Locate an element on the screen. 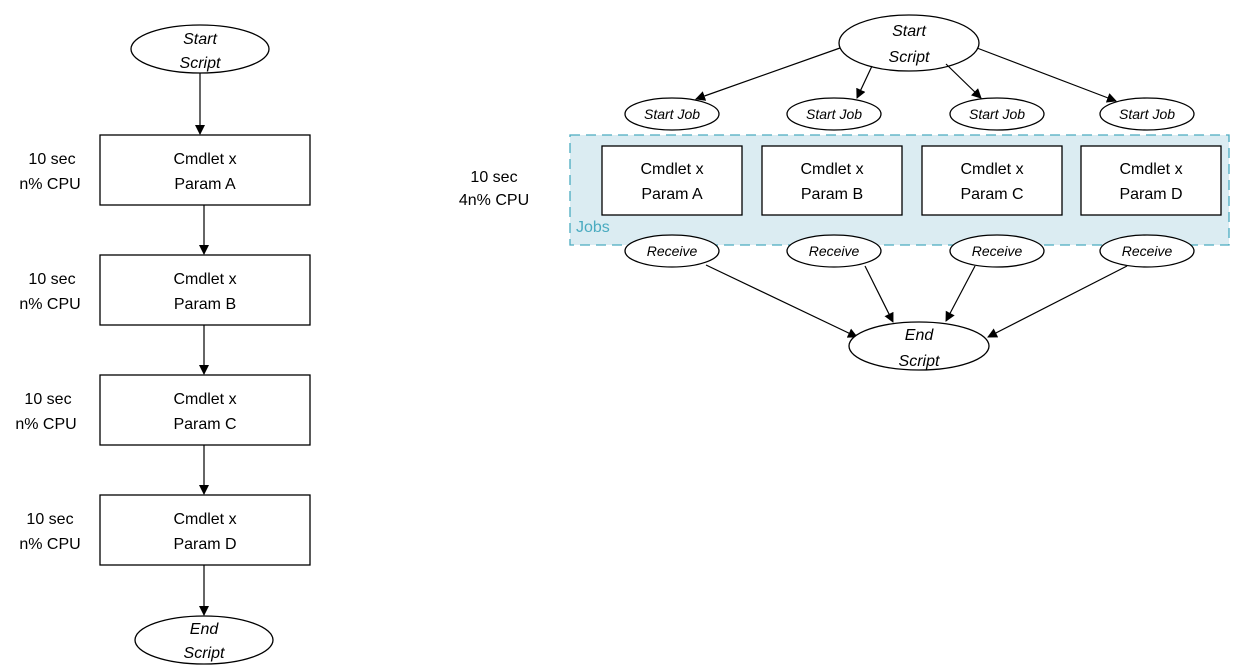 Image resolution: width=1241 pixels, height=672 pixels. job-box-d is located at coordinates (1151, 180).